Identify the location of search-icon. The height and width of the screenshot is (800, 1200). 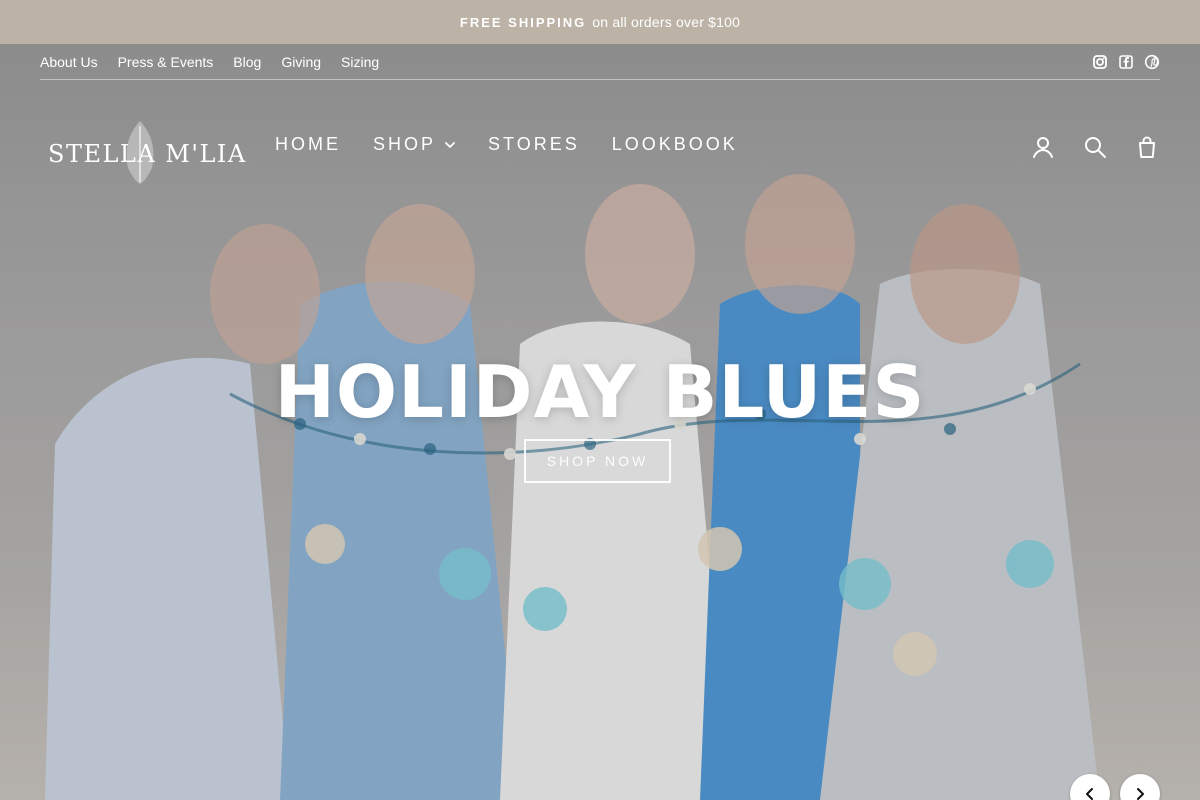
(1095, 147).